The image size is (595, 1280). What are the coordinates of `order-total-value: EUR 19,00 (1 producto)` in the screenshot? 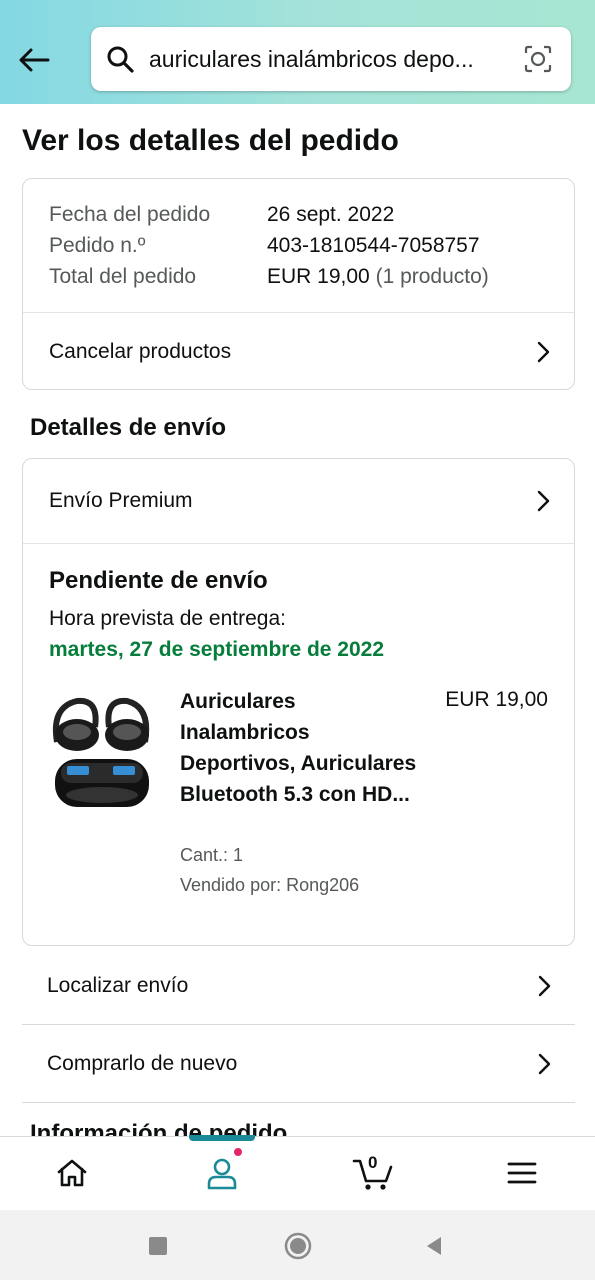 It's located at (378, 277).